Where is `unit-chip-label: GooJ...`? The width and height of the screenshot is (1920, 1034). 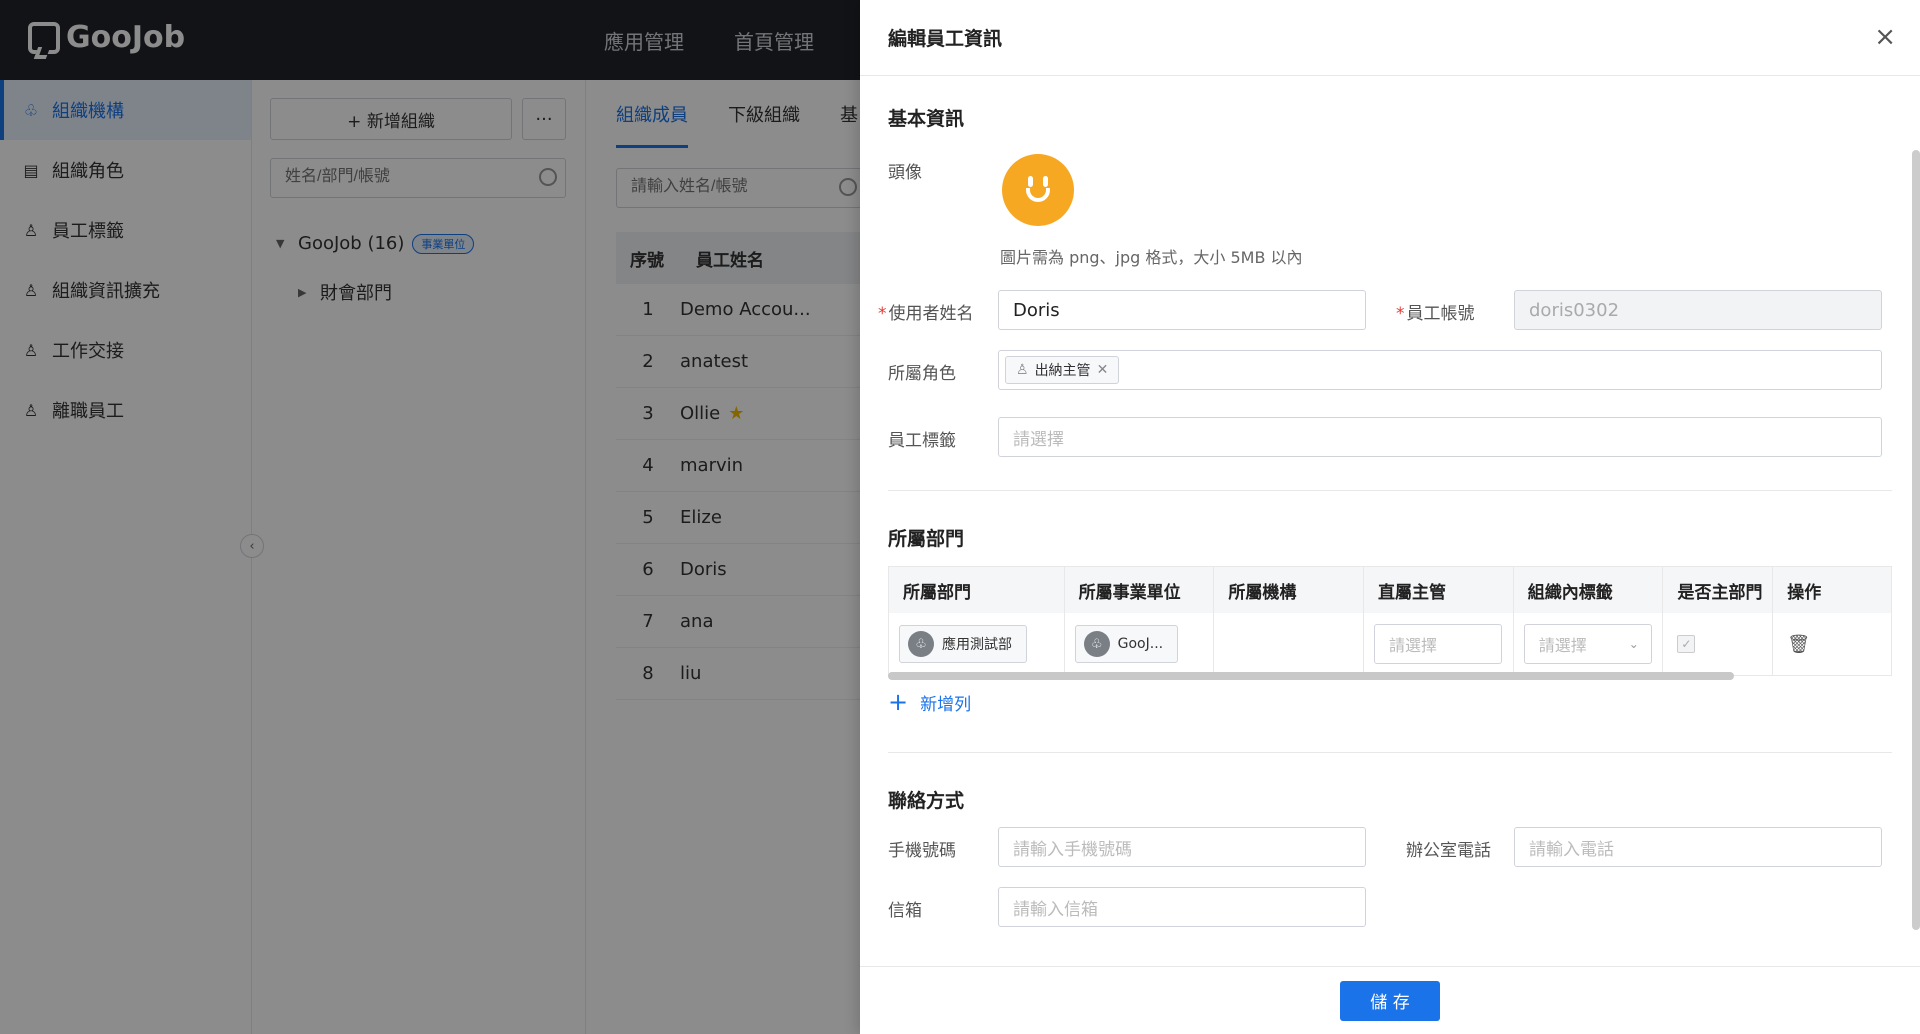 unit-chip-label: GooJ... is located at coordinates (1140, 644).